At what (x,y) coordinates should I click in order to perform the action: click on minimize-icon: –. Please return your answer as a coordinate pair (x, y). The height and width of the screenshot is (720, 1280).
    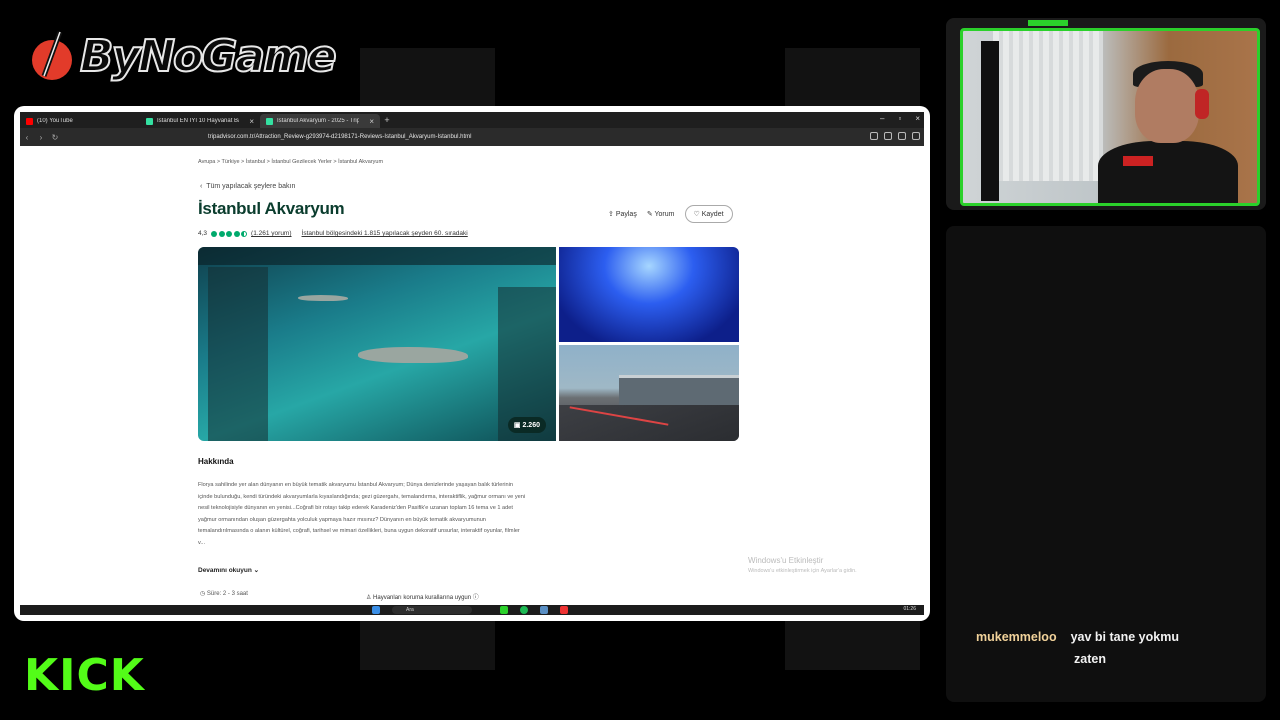
    Looking at the image, I should click on (882, 118).